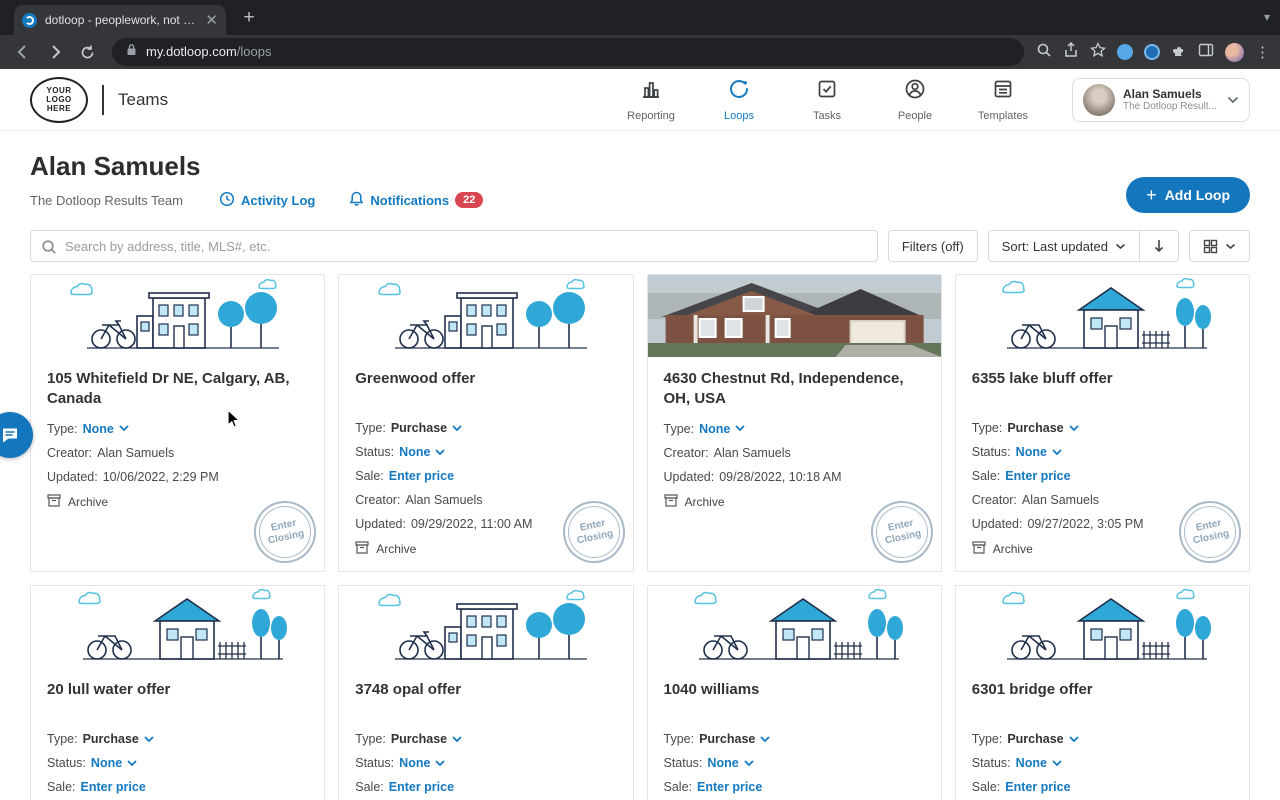 This screenshot has height=800, width=1280. Describe the element at coordinates (1098, 52) in the screenshot. I see `bookmark-star-icon` at that location.